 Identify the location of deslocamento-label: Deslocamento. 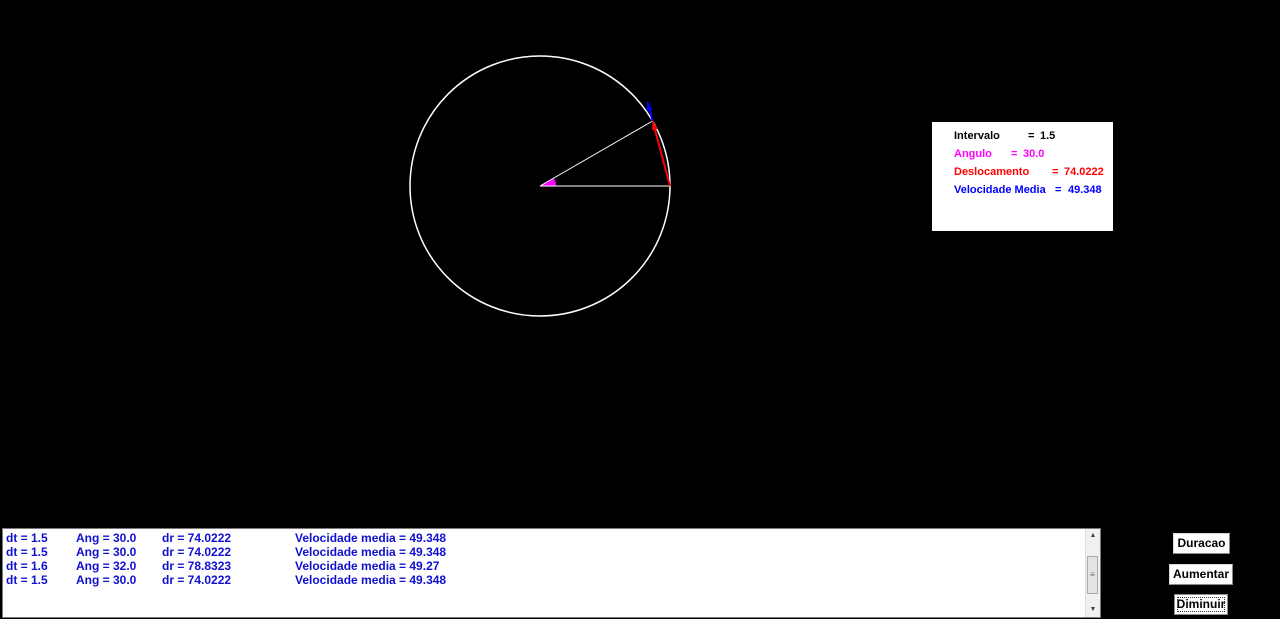
(992, 172).